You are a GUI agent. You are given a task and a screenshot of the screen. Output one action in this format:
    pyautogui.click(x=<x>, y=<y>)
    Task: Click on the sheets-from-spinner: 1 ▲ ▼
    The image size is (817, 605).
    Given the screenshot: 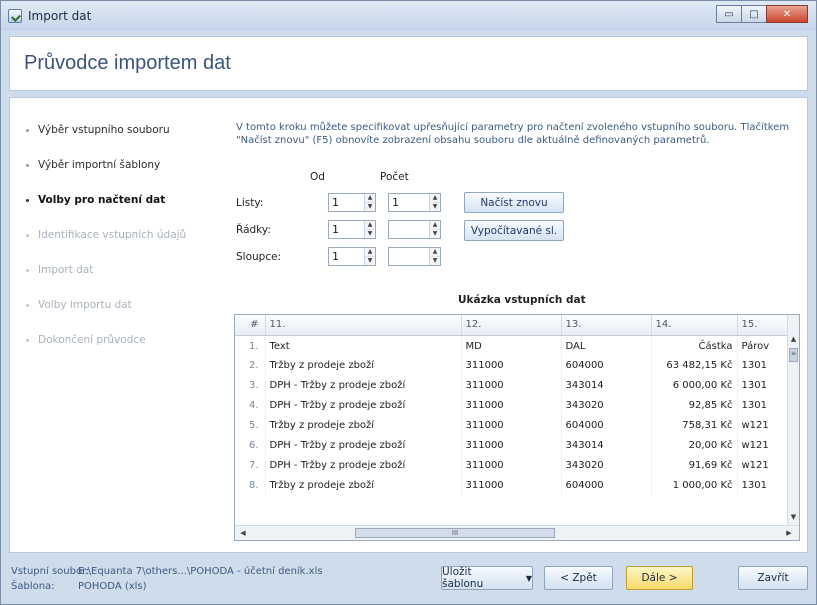 What is the action you would take?
    pyautogui.click(x=352, y=202)
    